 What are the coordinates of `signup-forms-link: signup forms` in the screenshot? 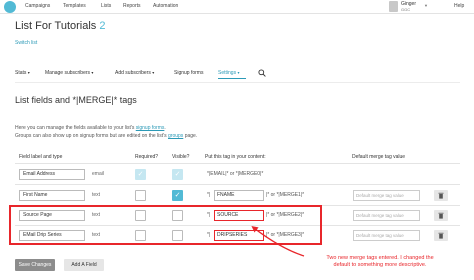 It's located at (150, 128).